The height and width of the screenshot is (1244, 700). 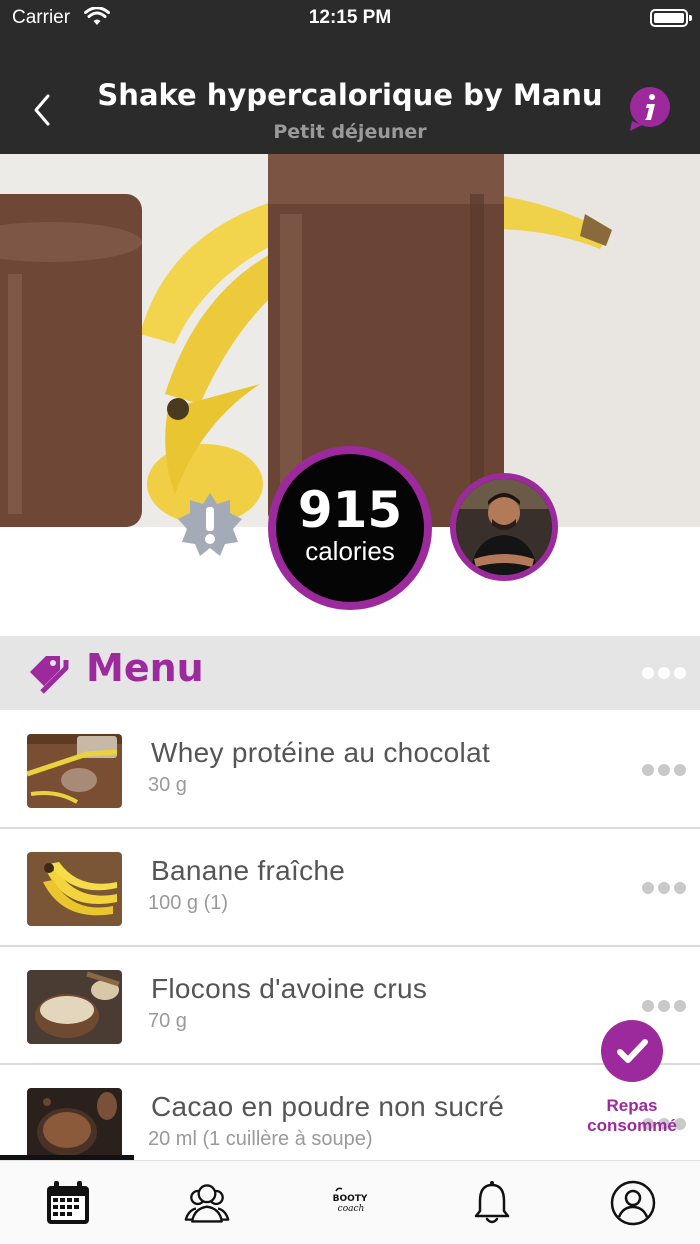 I want to click on food-name: Whey protéine au chocolat, so click(x=321, y=752).